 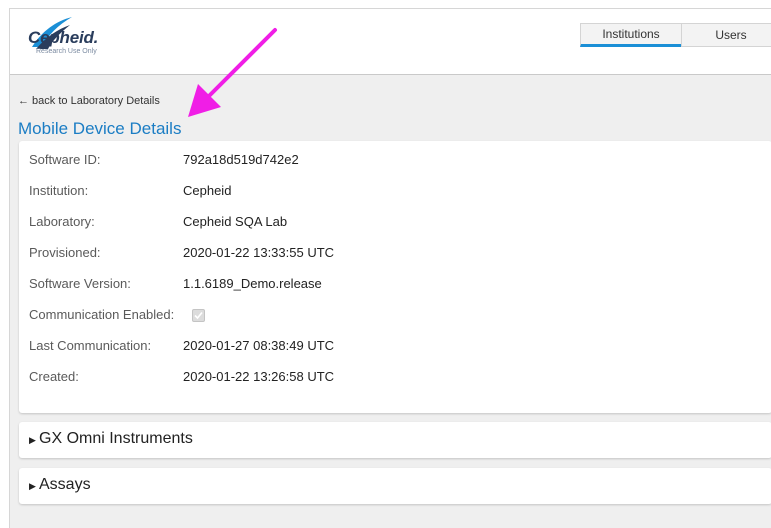 What do you see at coordinates (395, 440) in the screenshot?
I see `section-gx-omni-instruments: ▶ GX Omni Instruments` at bounding box center [395, 440].